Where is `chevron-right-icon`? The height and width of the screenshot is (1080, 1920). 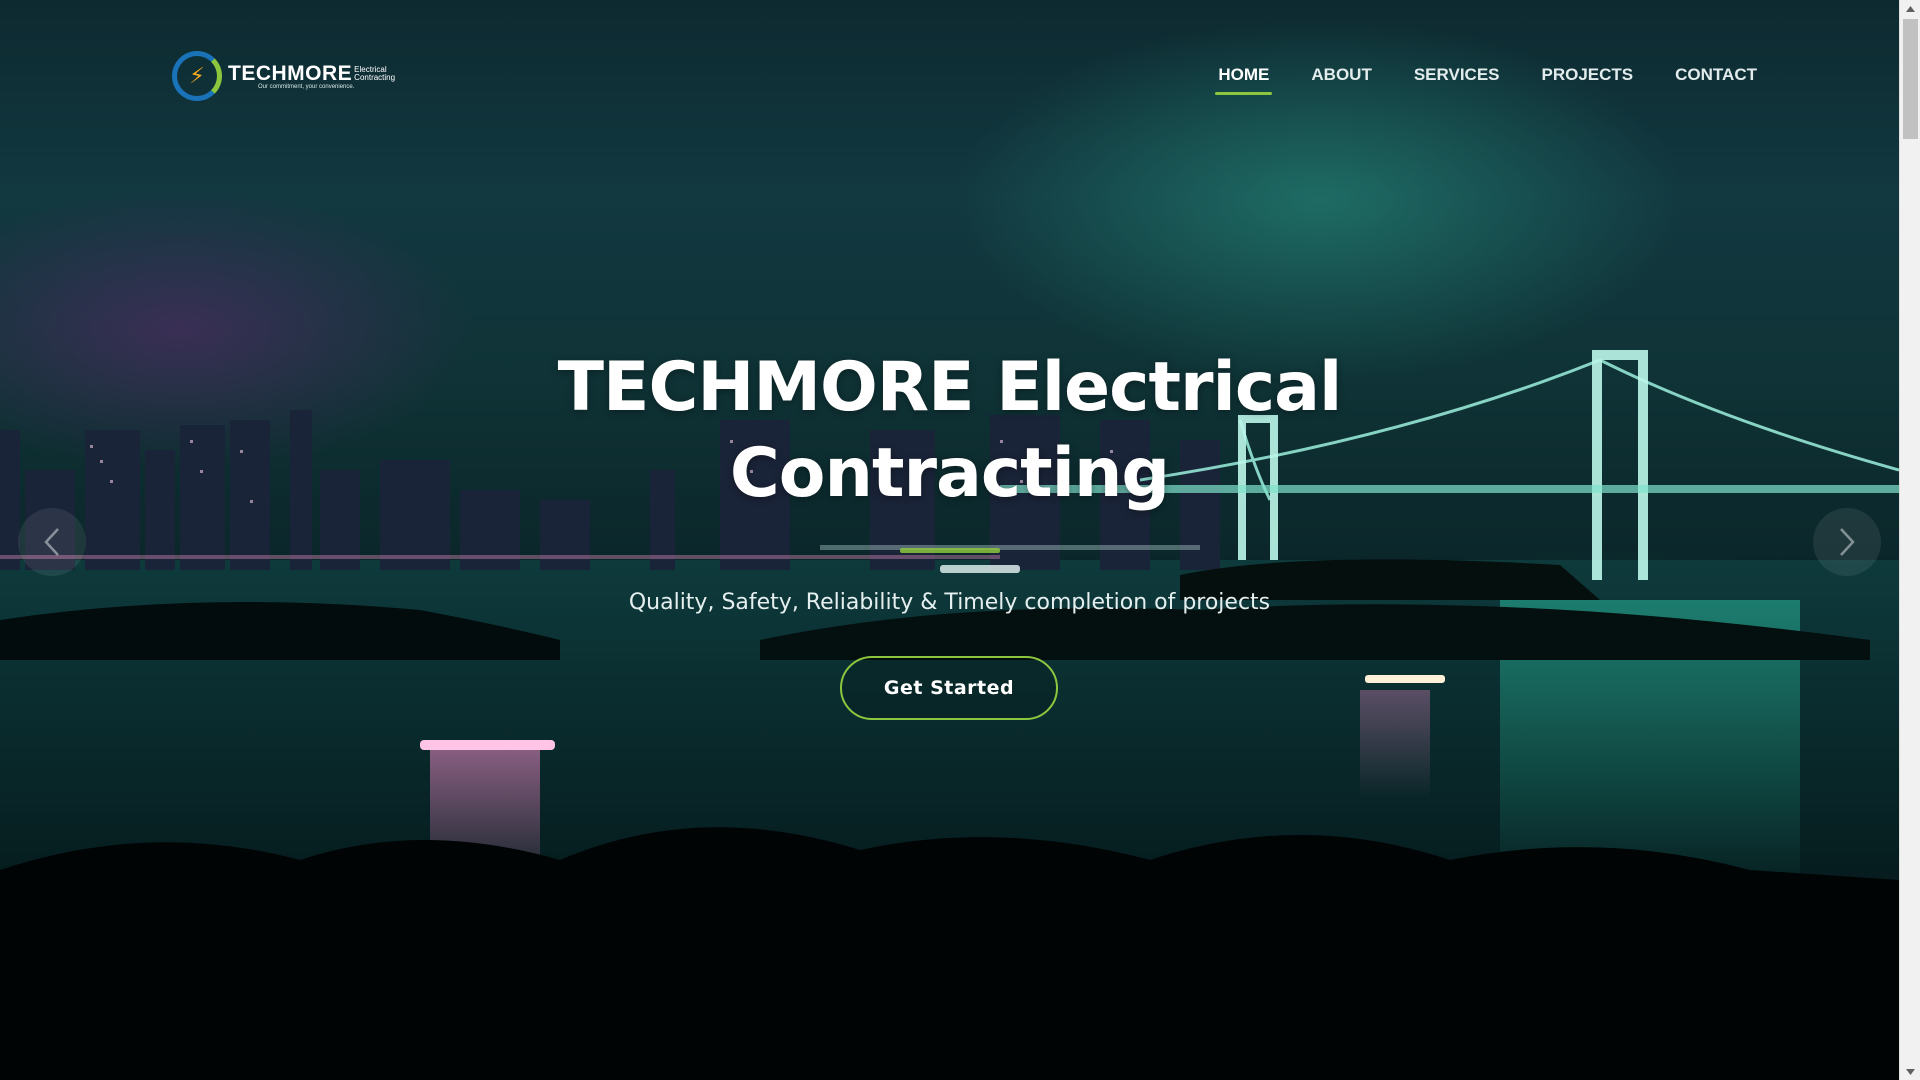 chevron-right-icon is located at coordinates (1847, 542).